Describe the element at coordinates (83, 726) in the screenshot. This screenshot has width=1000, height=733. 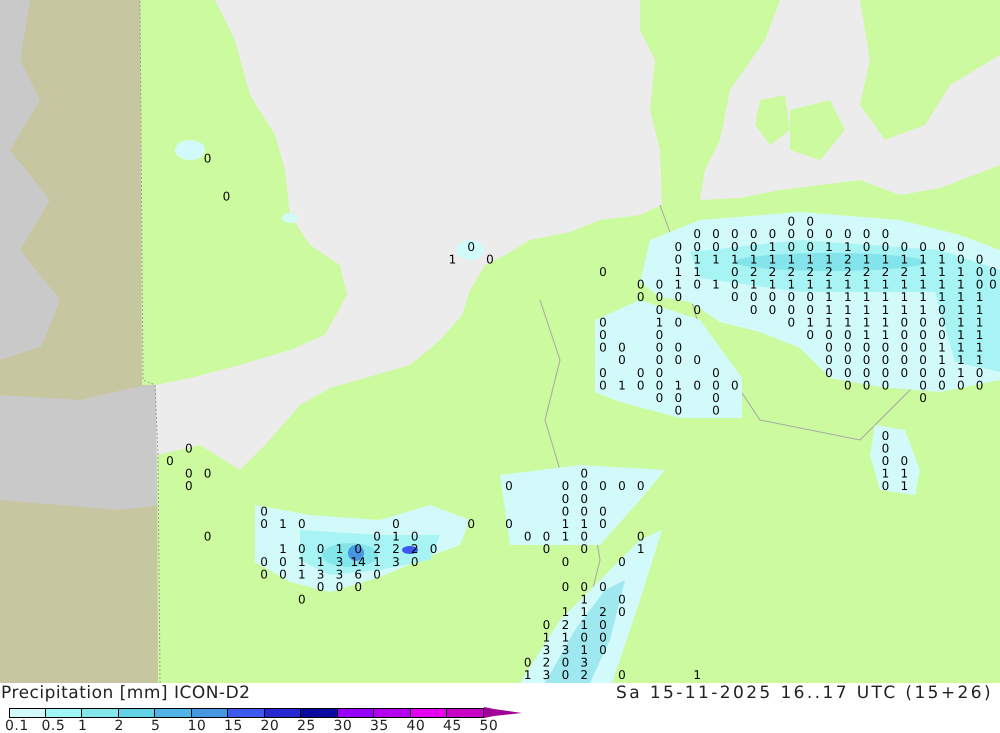
I see `scale-tick-label: 1` at that location.